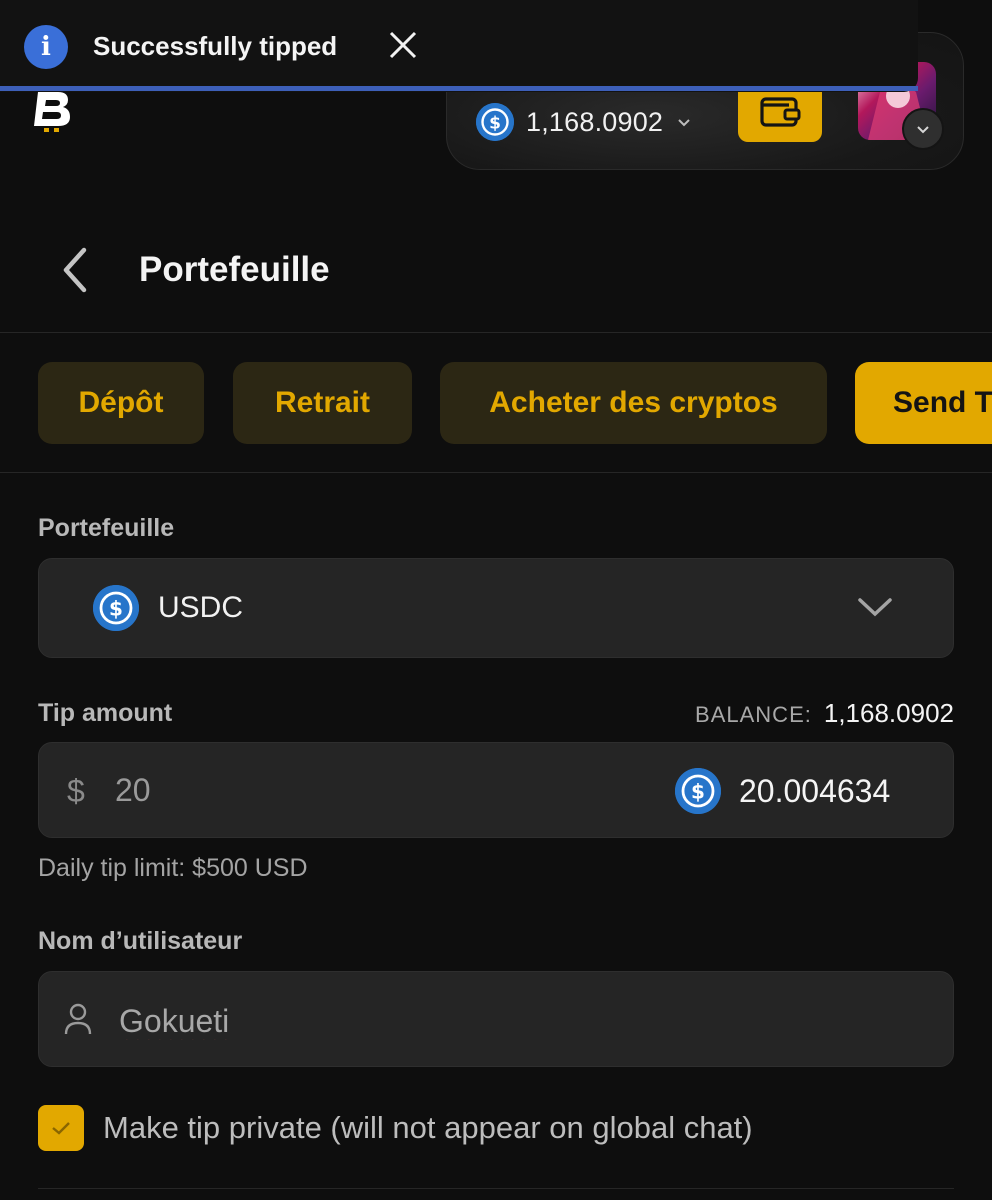 This screenshot has width=992, height=1200. What do you see at coordinates (105, 713) in the screenshot?
I see `tip-amount-label: Tip amount` at bounding box center [105, 713].